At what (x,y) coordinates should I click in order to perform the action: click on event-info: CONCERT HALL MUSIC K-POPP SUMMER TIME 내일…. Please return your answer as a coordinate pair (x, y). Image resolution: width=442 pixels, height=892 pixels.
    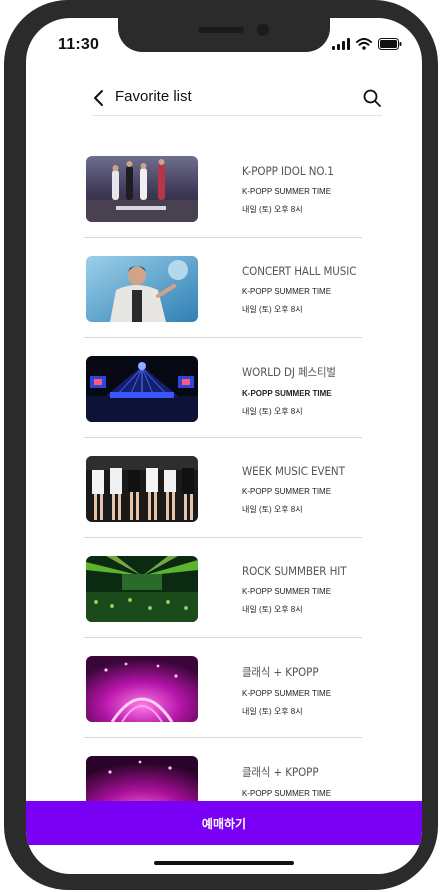
    Looking at the image, I should click on (301, 289).